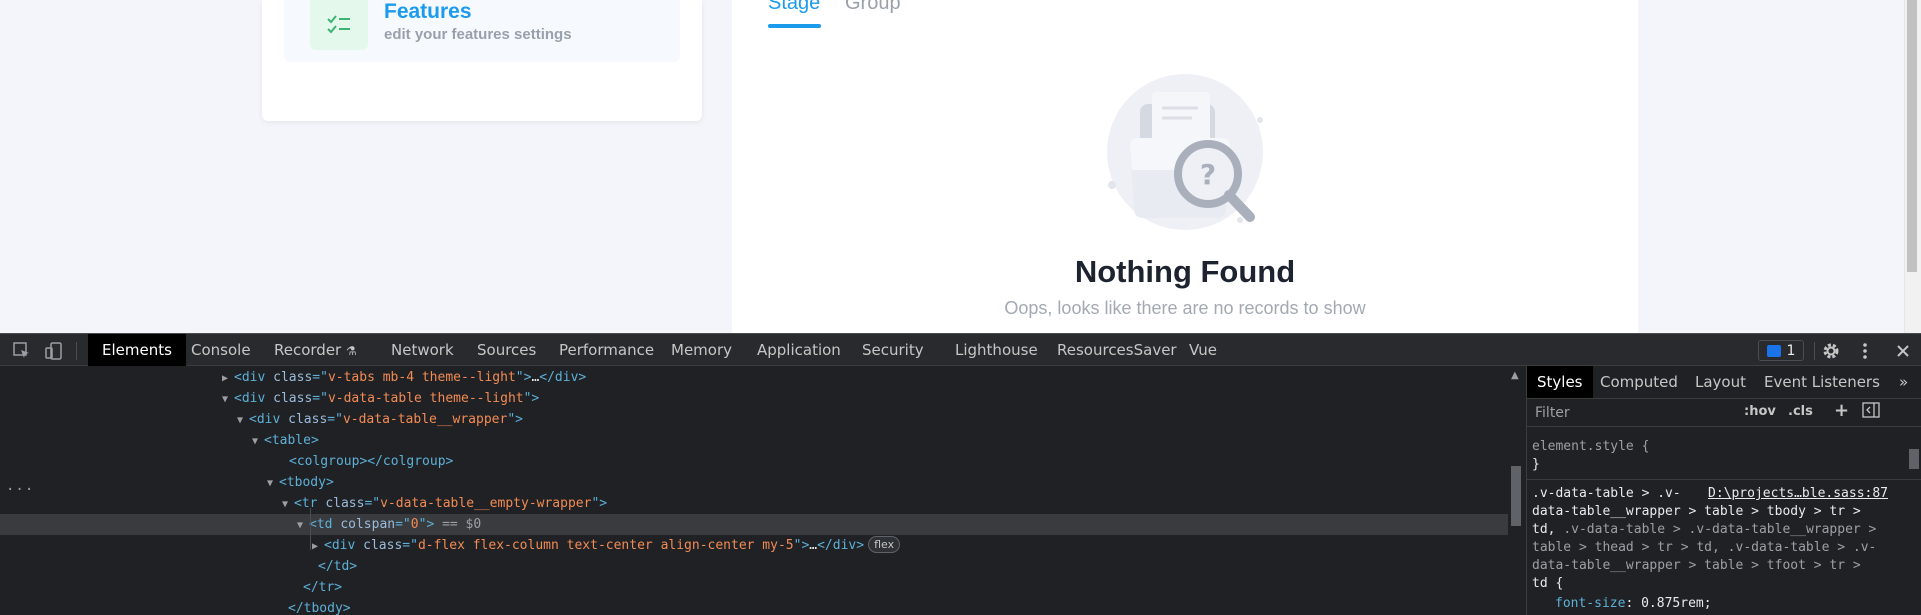 The height and width of the screenshot is (615, 1921). Describe the element at coordinates (1760, 411) in the screenshot. I see `hover-state-toggle: :hov` at that location.